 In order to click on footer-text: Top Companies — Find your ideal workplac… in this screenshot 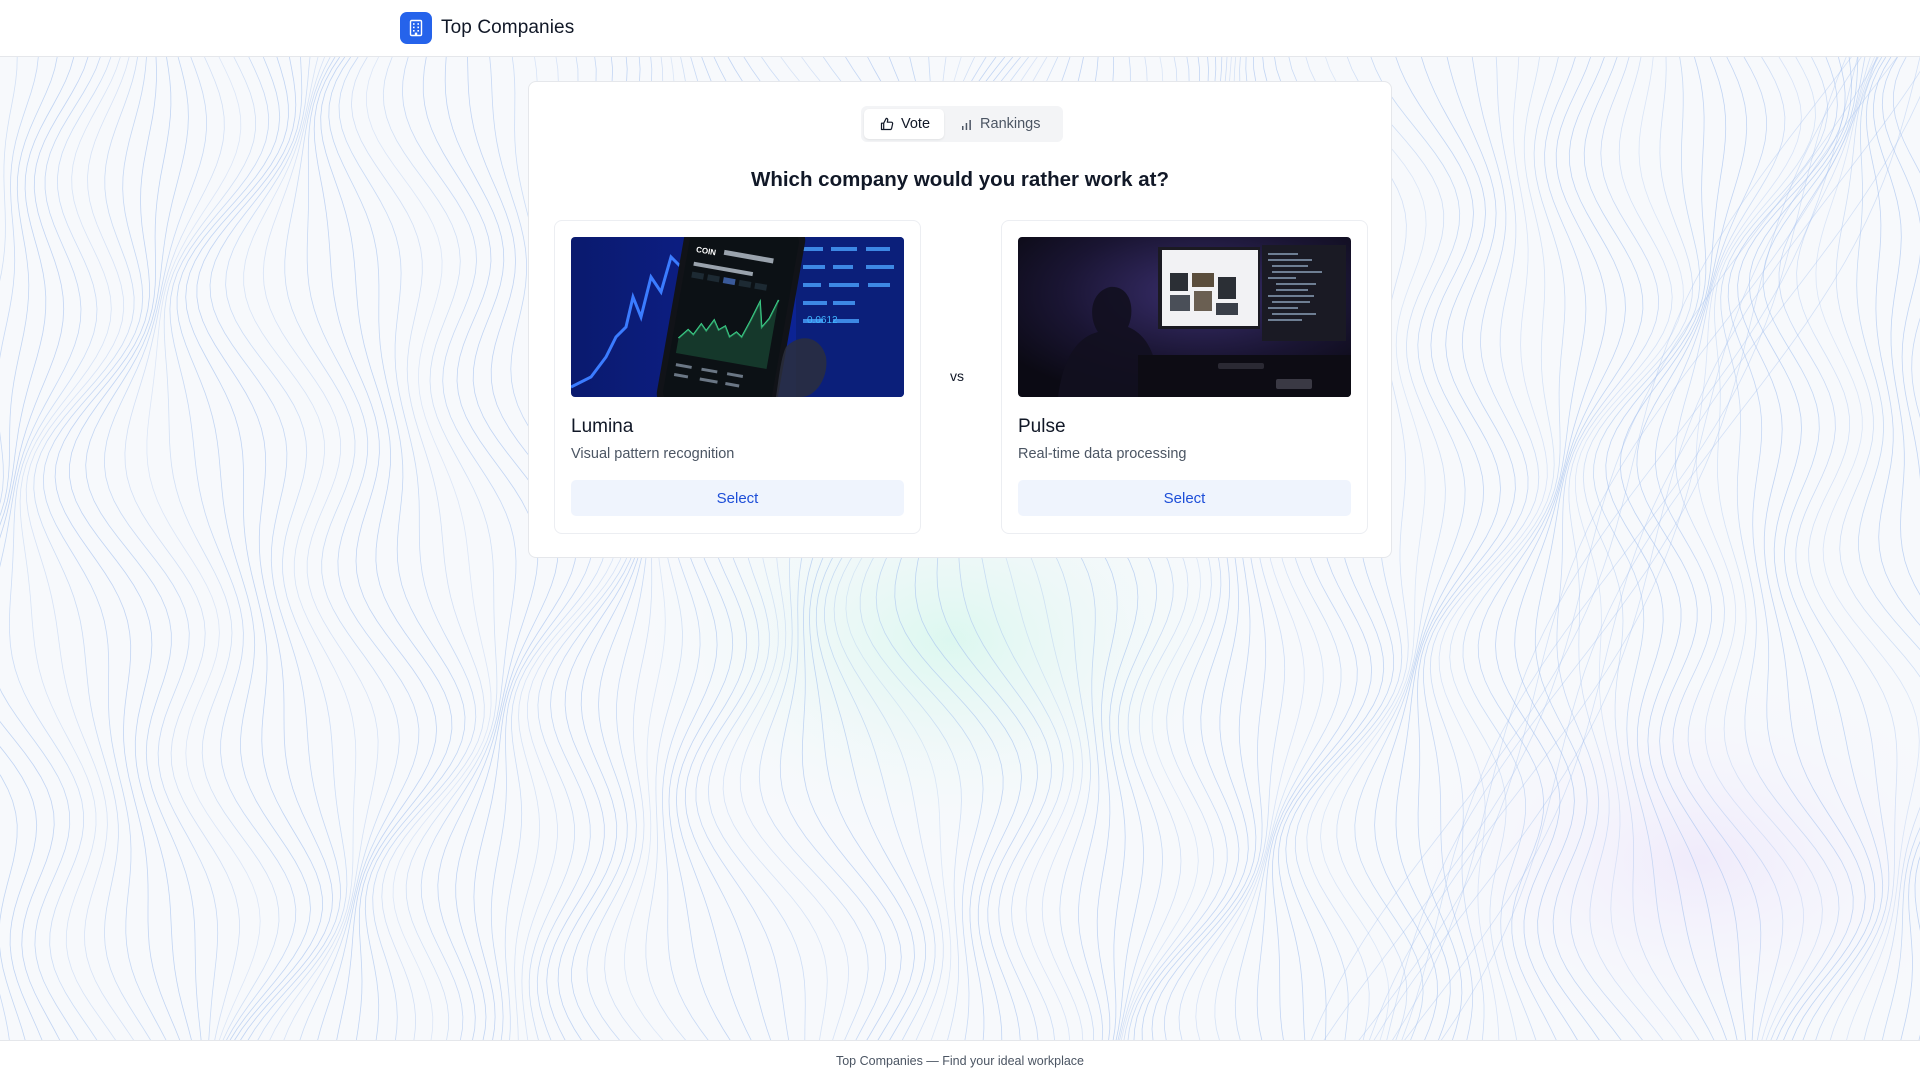, I will do `click(960, 1061)`.